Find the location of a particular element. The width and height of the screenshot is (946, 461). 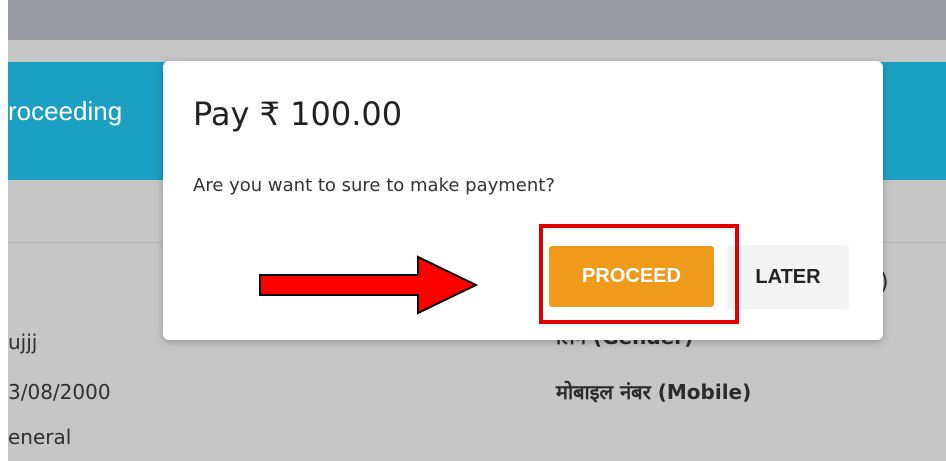

dialog-message: Are you want to sure to make payment? is located at coordinates (374, 185).